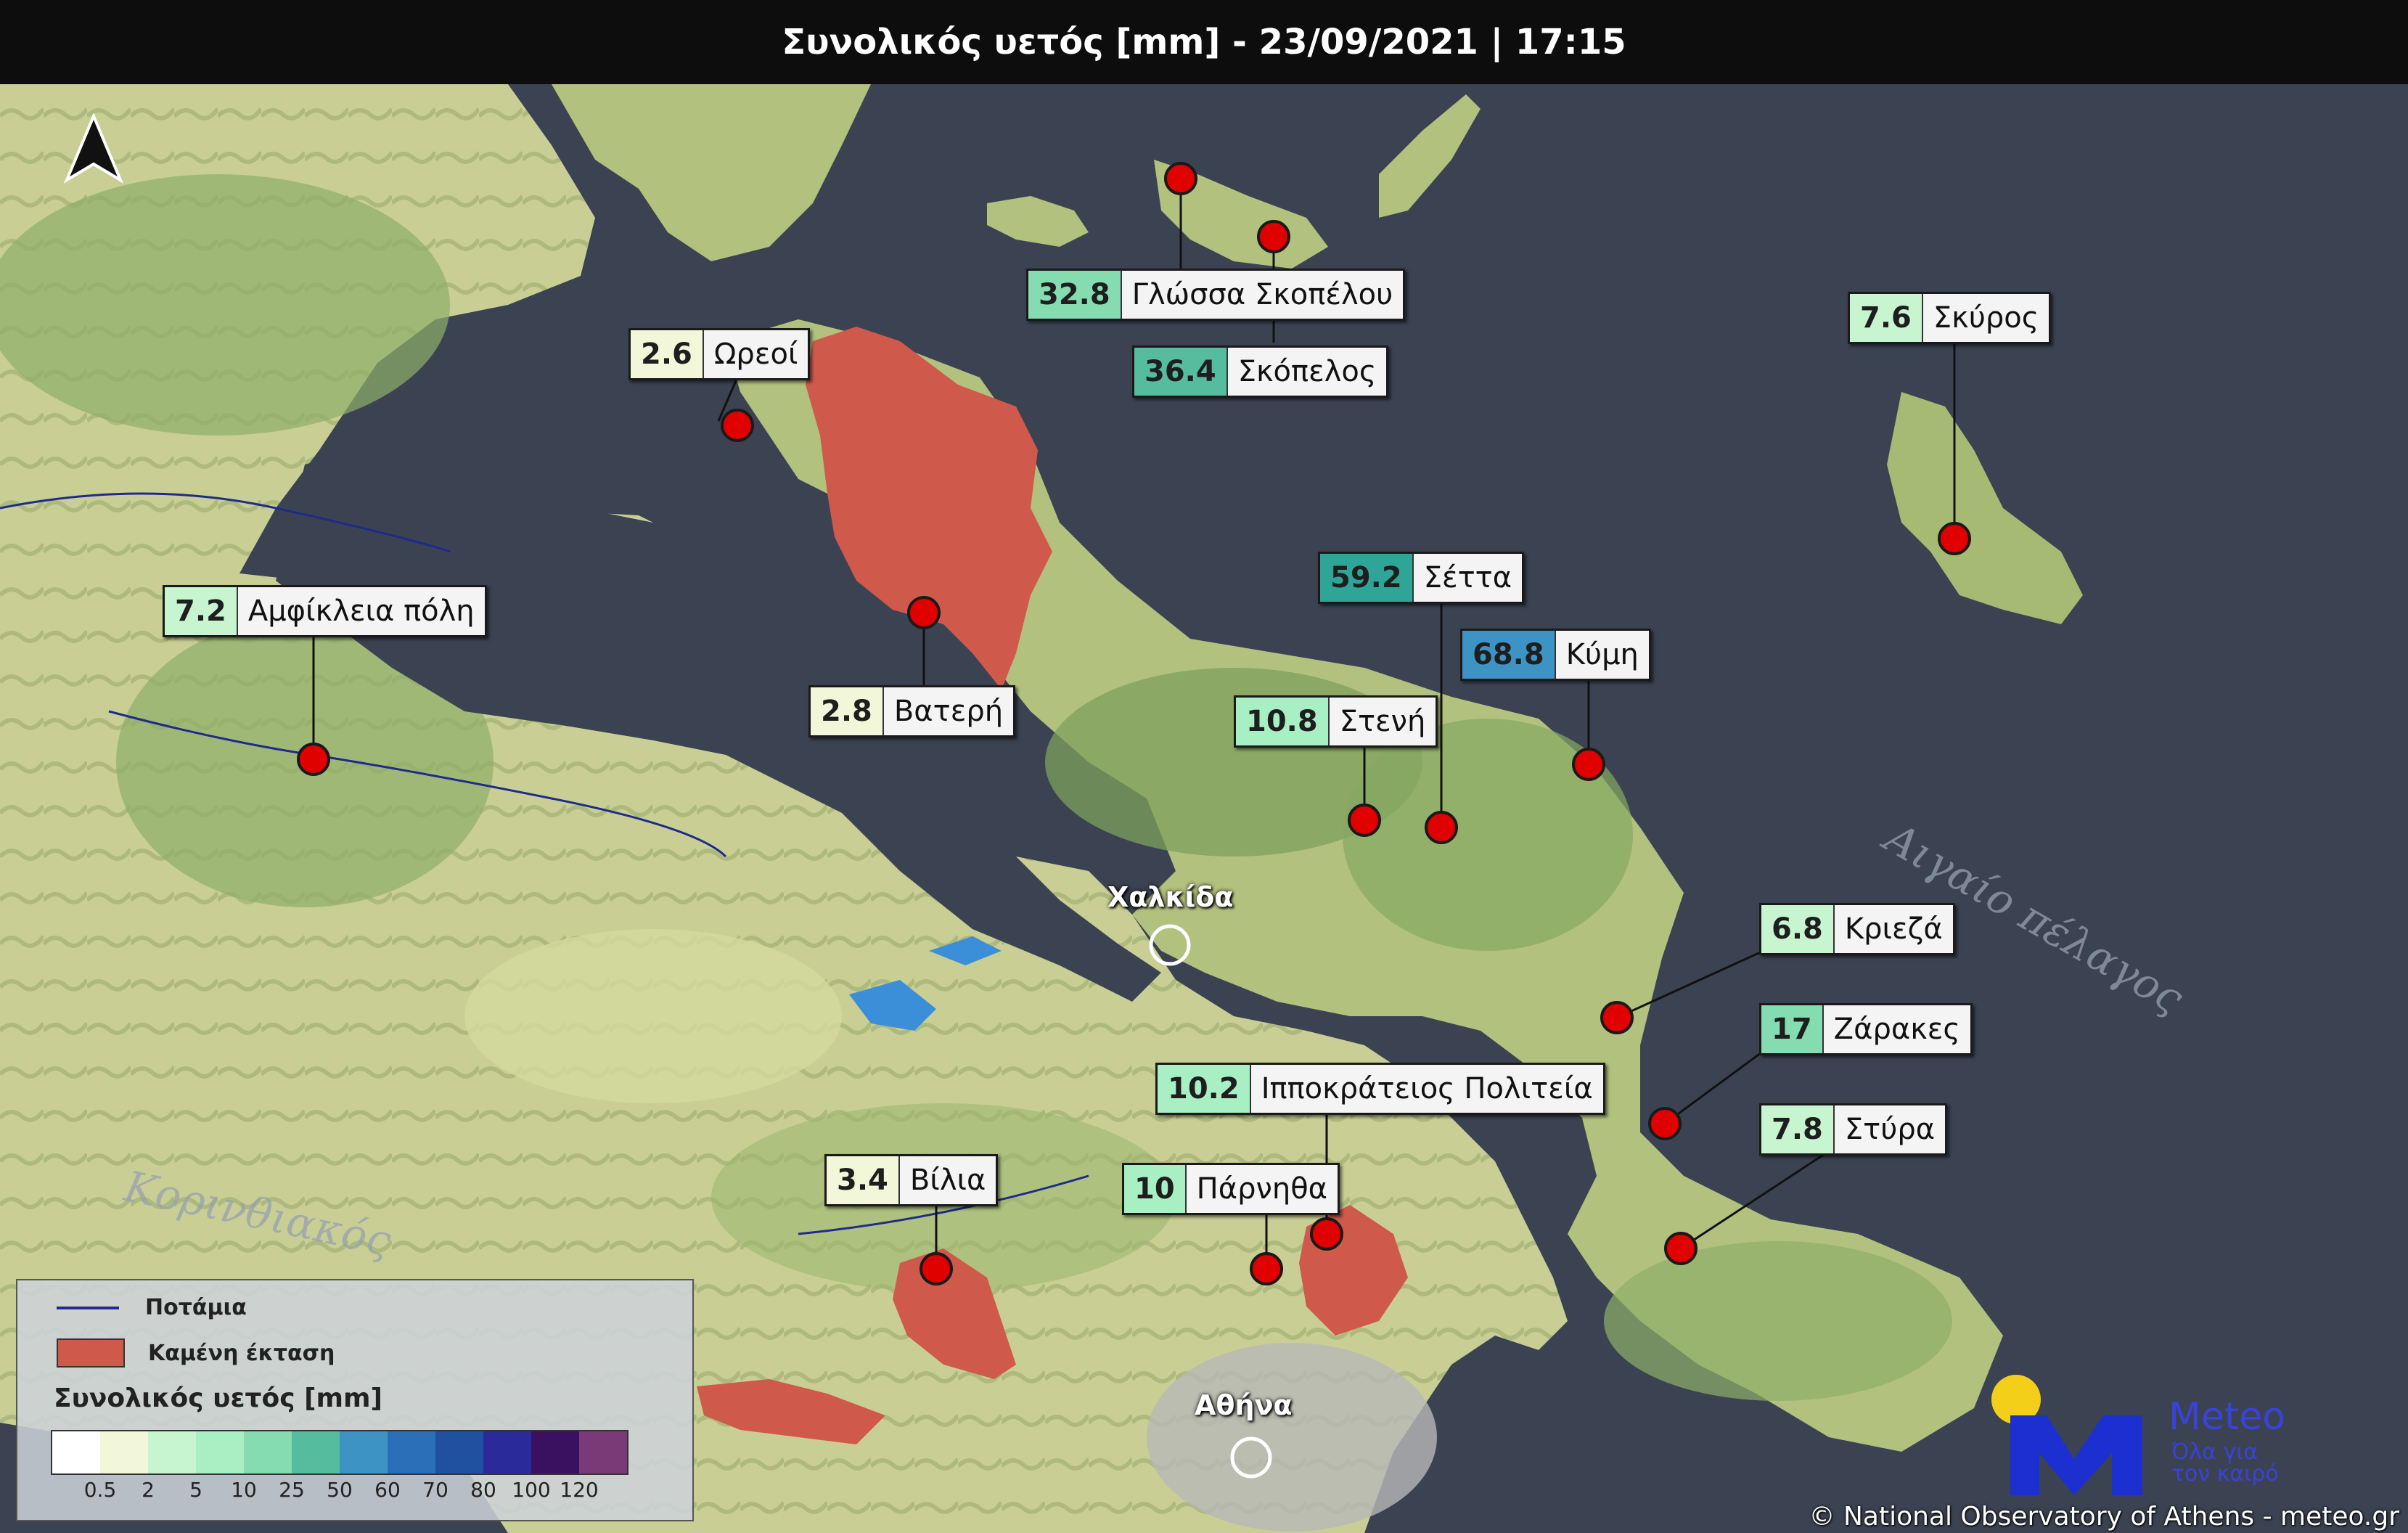 The height and width of the screenshot is (1533, 2408). What do you see at coordinates (292, 1490) in the screenshot?
I see `legend-tick-label: 25` at bounding box center [292, 1490].